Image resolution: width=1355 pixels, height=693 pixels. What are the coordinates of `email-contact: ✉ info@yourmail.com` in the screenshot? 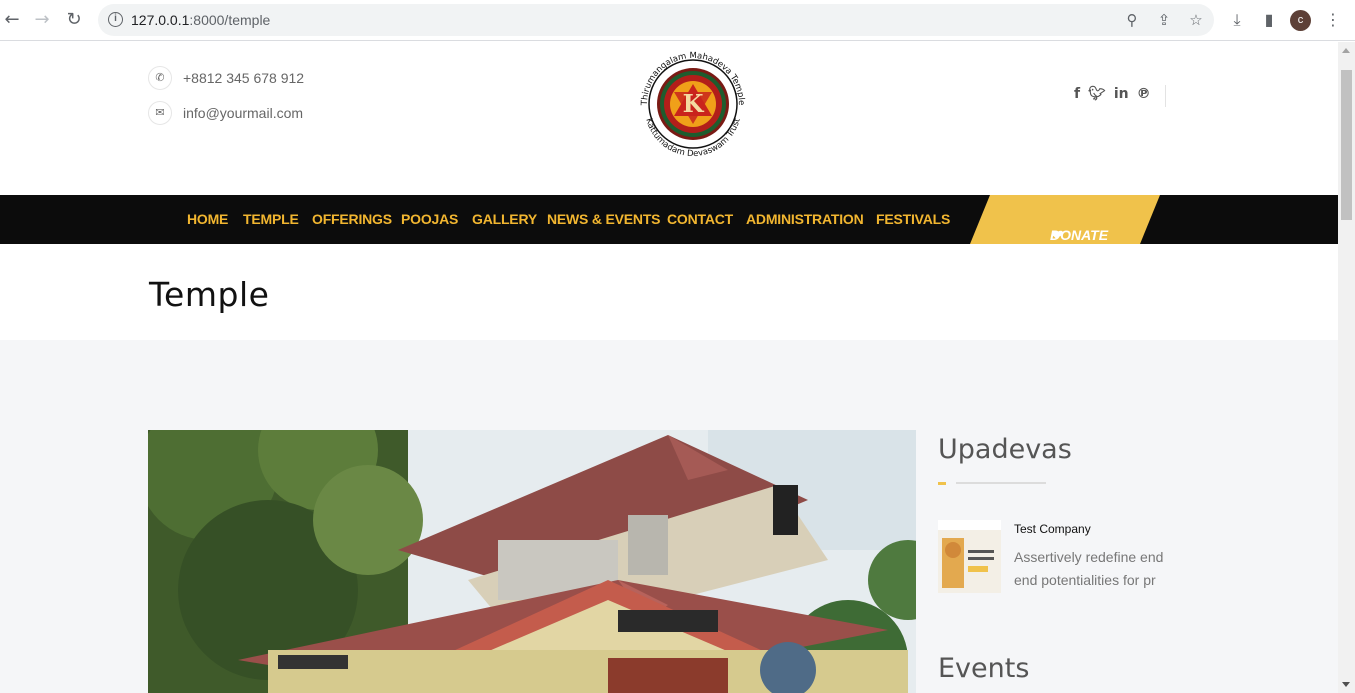 It's located at (225, 113).